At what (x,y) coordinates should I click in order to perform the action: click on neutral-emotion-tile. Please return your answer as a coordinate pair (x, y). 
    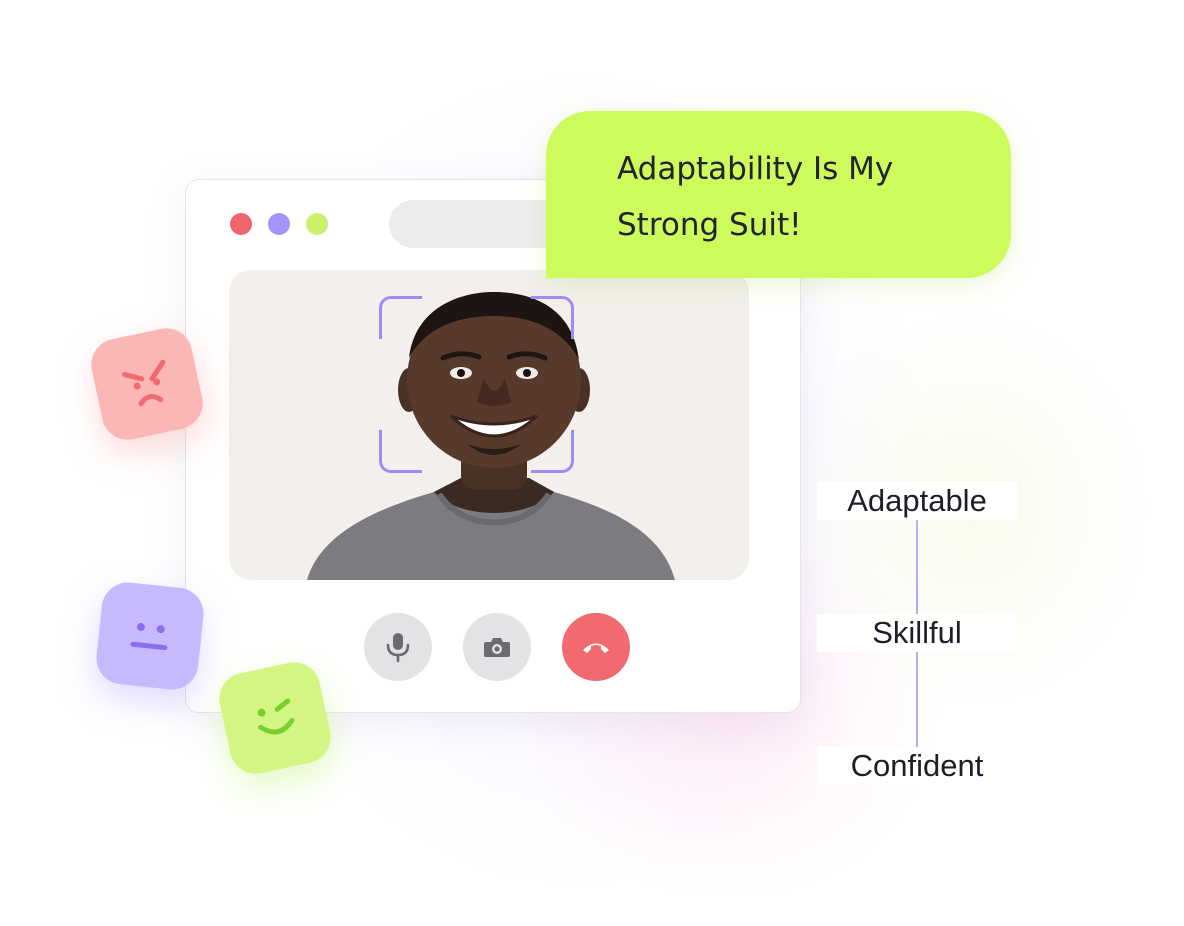
    Looking at the image, I should click on (150, 636).